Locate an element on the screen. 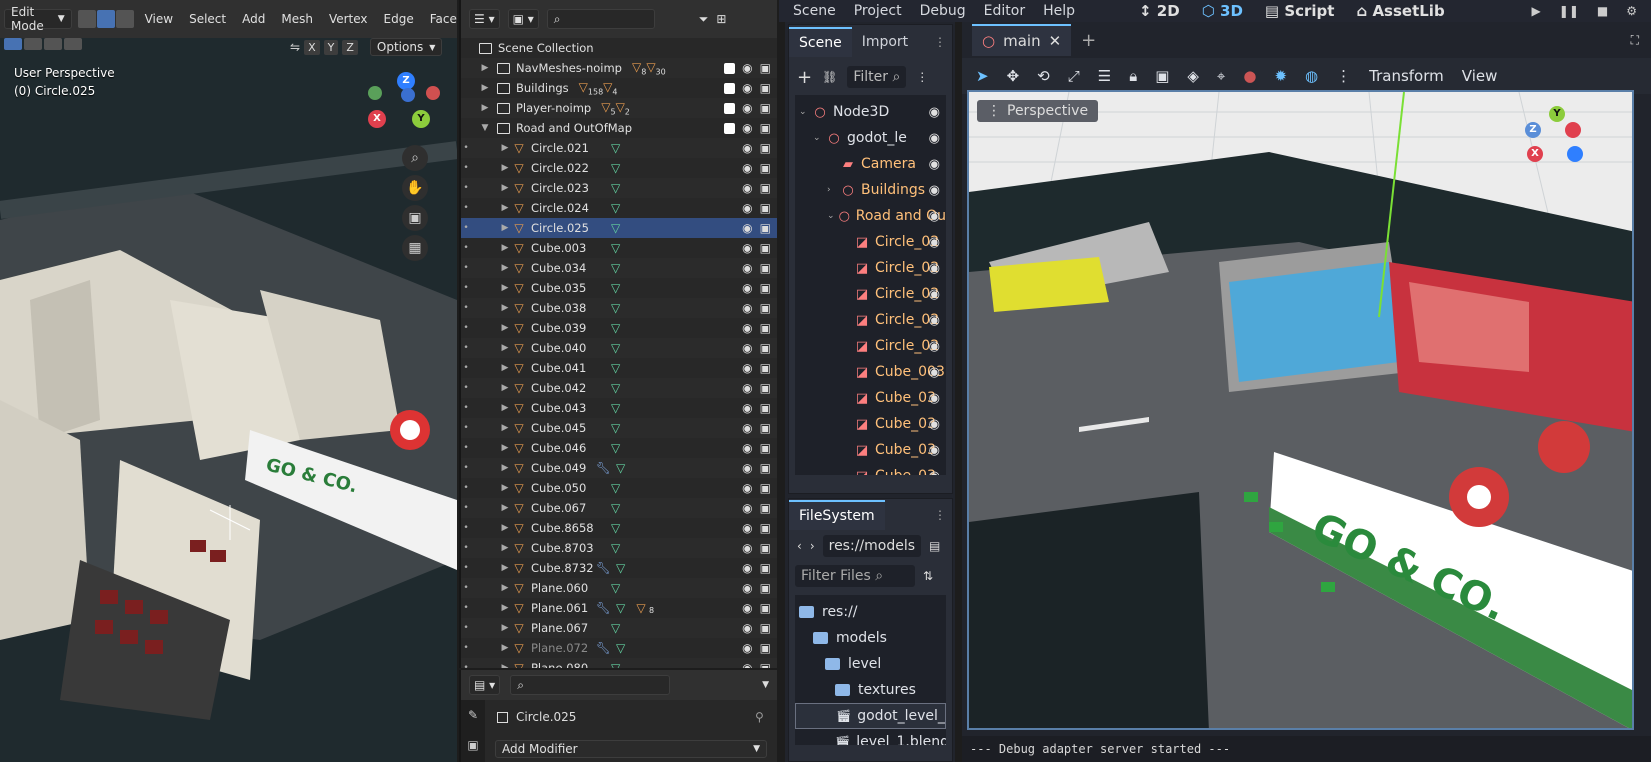 Image resolution: width=1651 pixels, height=762 pixels. outliner-row-object: • ▶ ▽ Circle.024 ▽ ◉ ▣ is located at coordinates (619, 208).